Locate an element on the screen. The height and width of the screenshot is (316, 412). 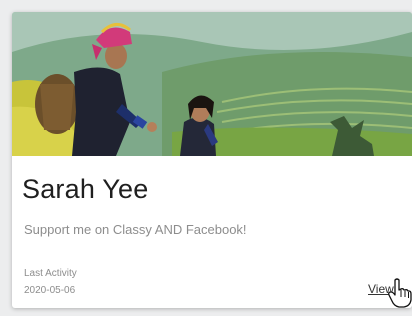
fundraiser-name: Sarah Yee is located at coordinates (85, 189).